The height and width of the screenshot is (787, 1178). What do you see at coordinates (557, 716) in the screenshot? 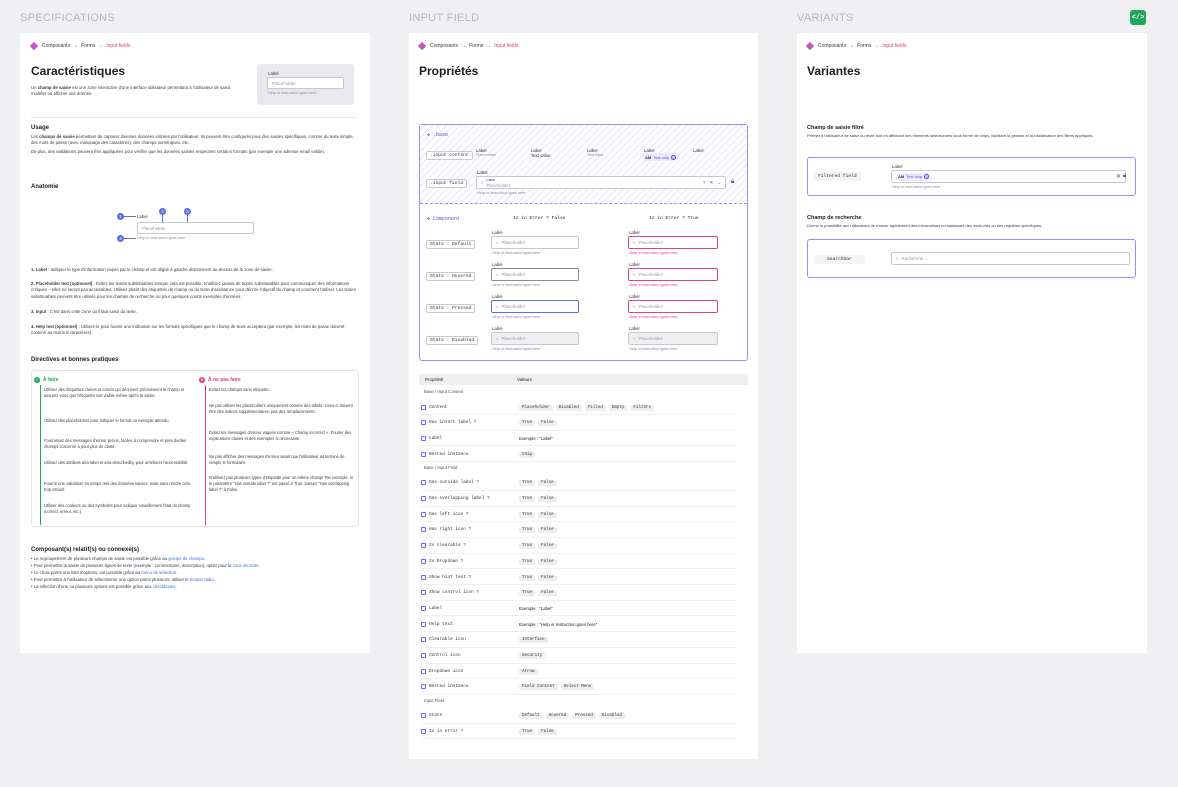
I see `value-chip: Hovered` at bounding box center [557, 716].